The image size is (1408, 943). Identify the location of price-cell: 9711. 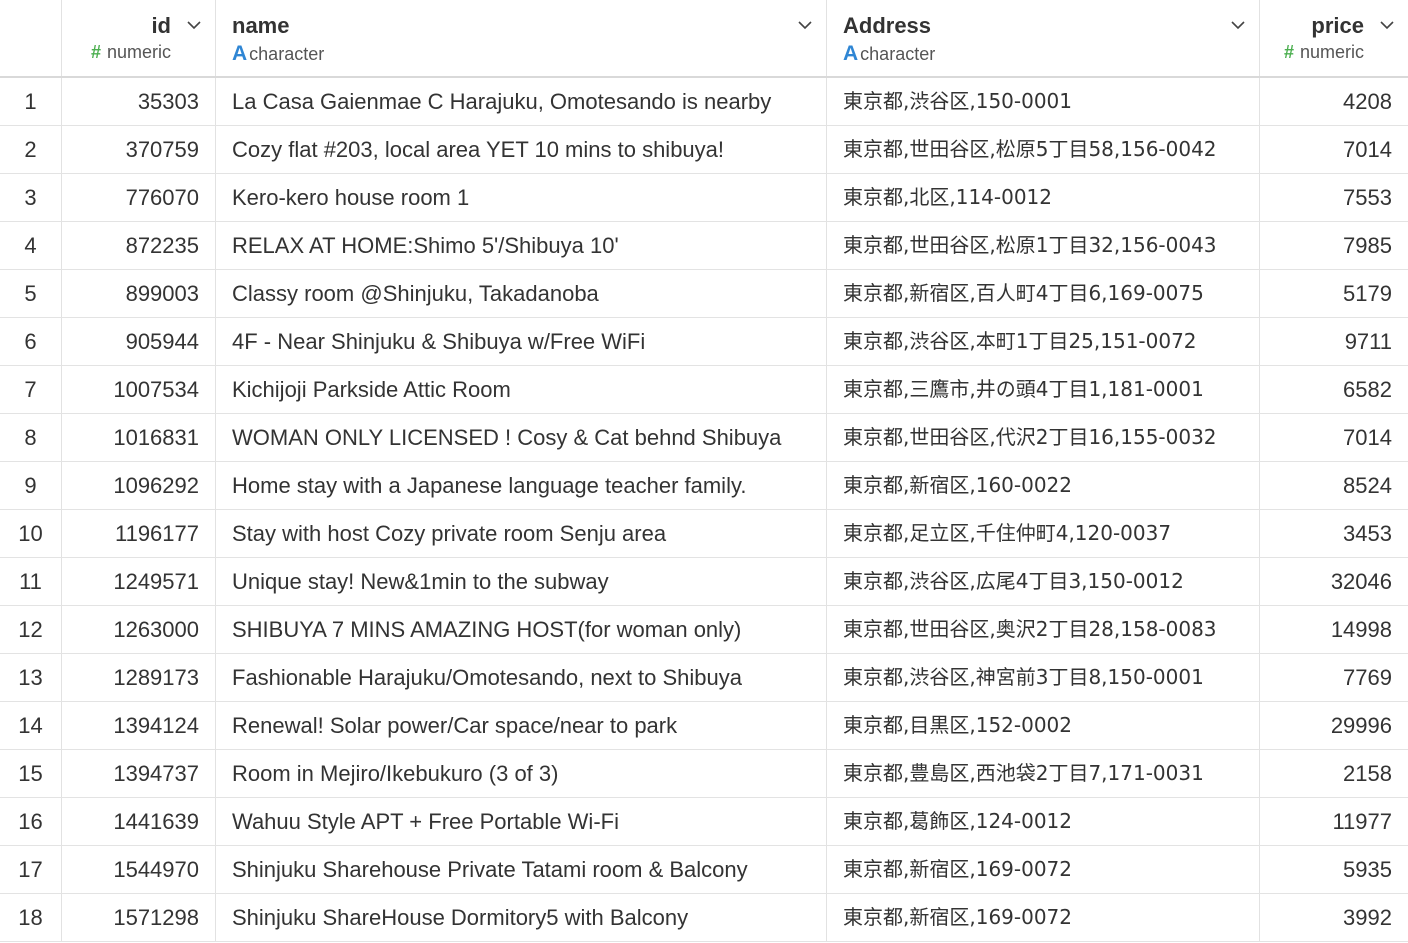
(1334, 341).